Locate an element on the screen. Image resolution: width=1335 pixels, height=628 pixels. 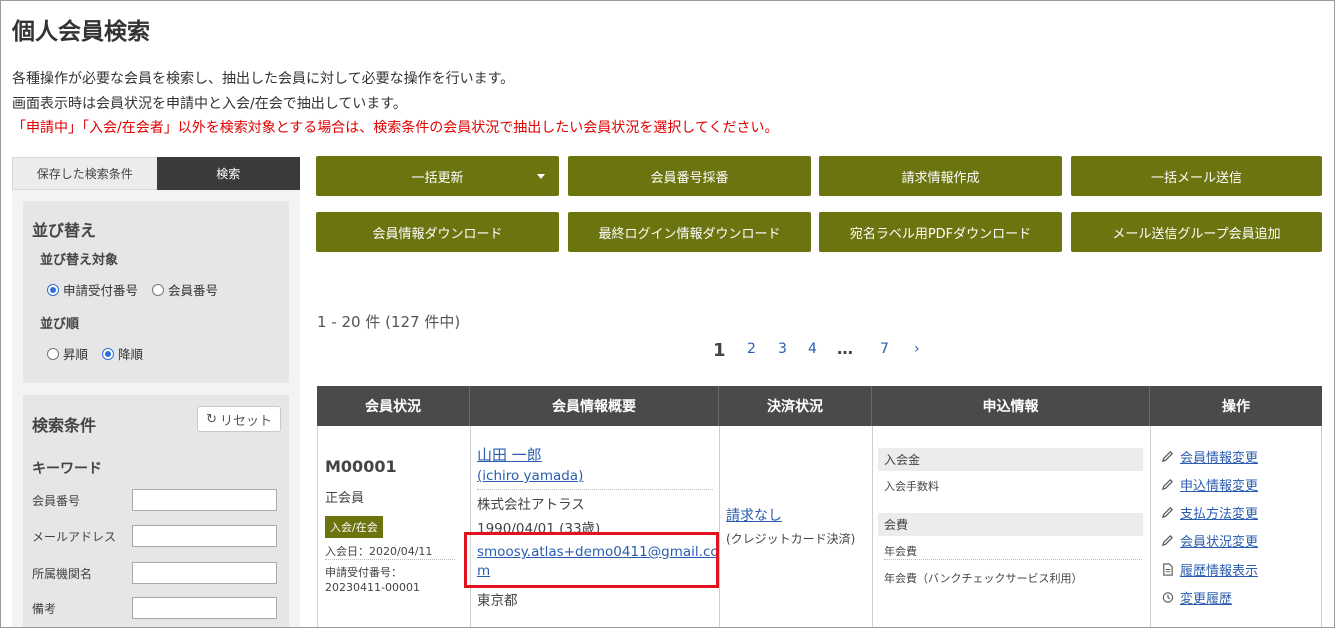
download-login-button: 最終ログイン情報ダウンロード is located at coordinates (689, 232).